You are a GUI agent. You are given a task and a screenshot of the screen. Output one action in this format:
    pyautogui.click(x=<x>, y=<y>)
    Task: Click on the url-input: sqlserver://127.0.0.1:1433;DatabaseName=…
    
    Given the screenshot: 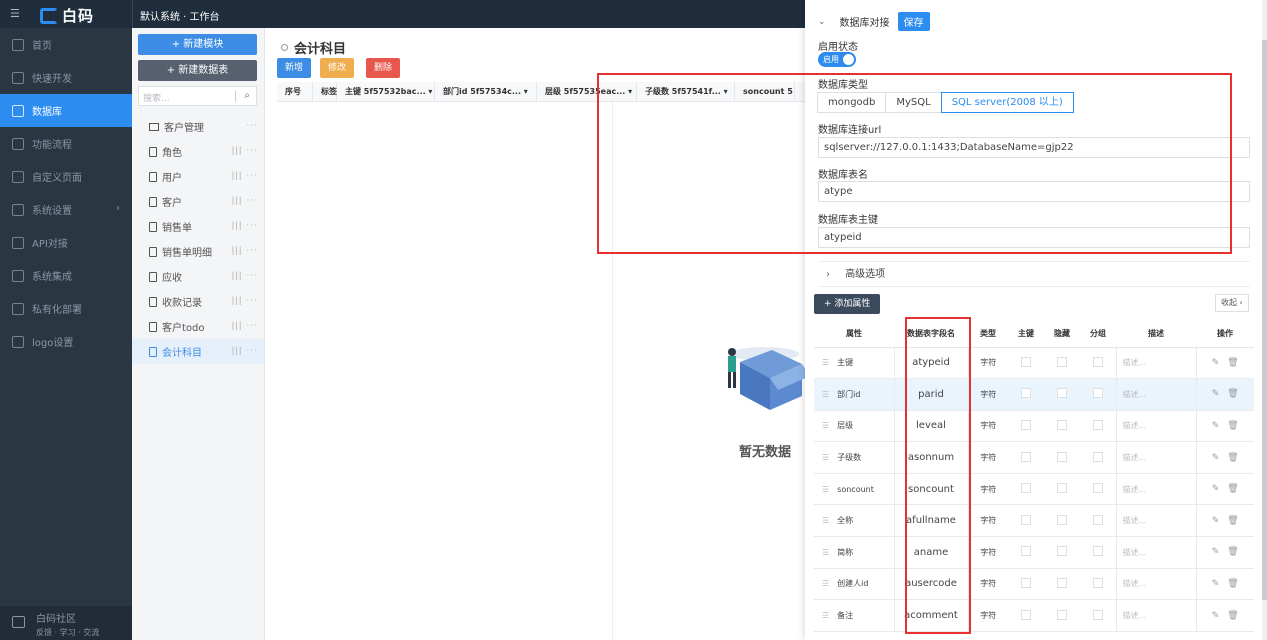 What is the action you would take?
    pyautogui.click(x=1034, y=147)
    